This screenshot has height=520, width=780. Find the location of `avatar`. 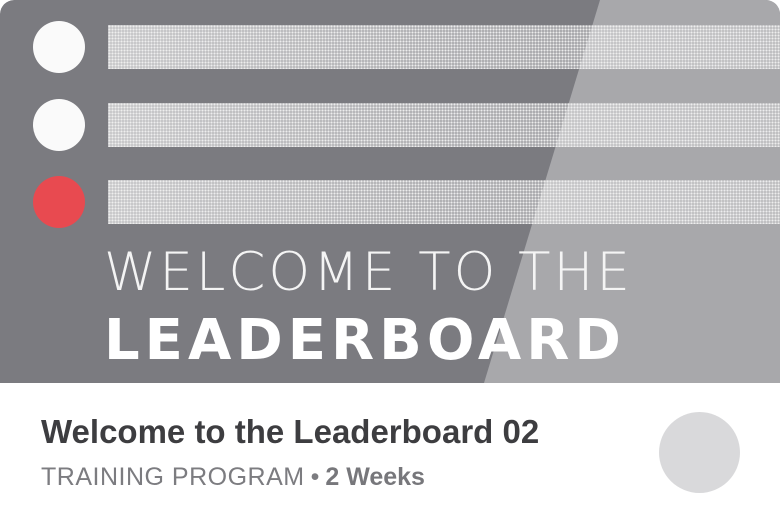

avatar is located at coordinates (699, 452).